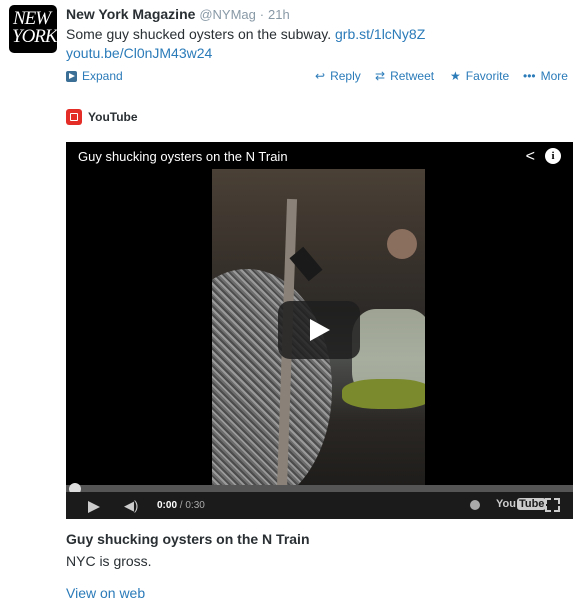 This screenshot has width=581, height=609. I want to click on more-dots-icon: •••, so click(529, 76).